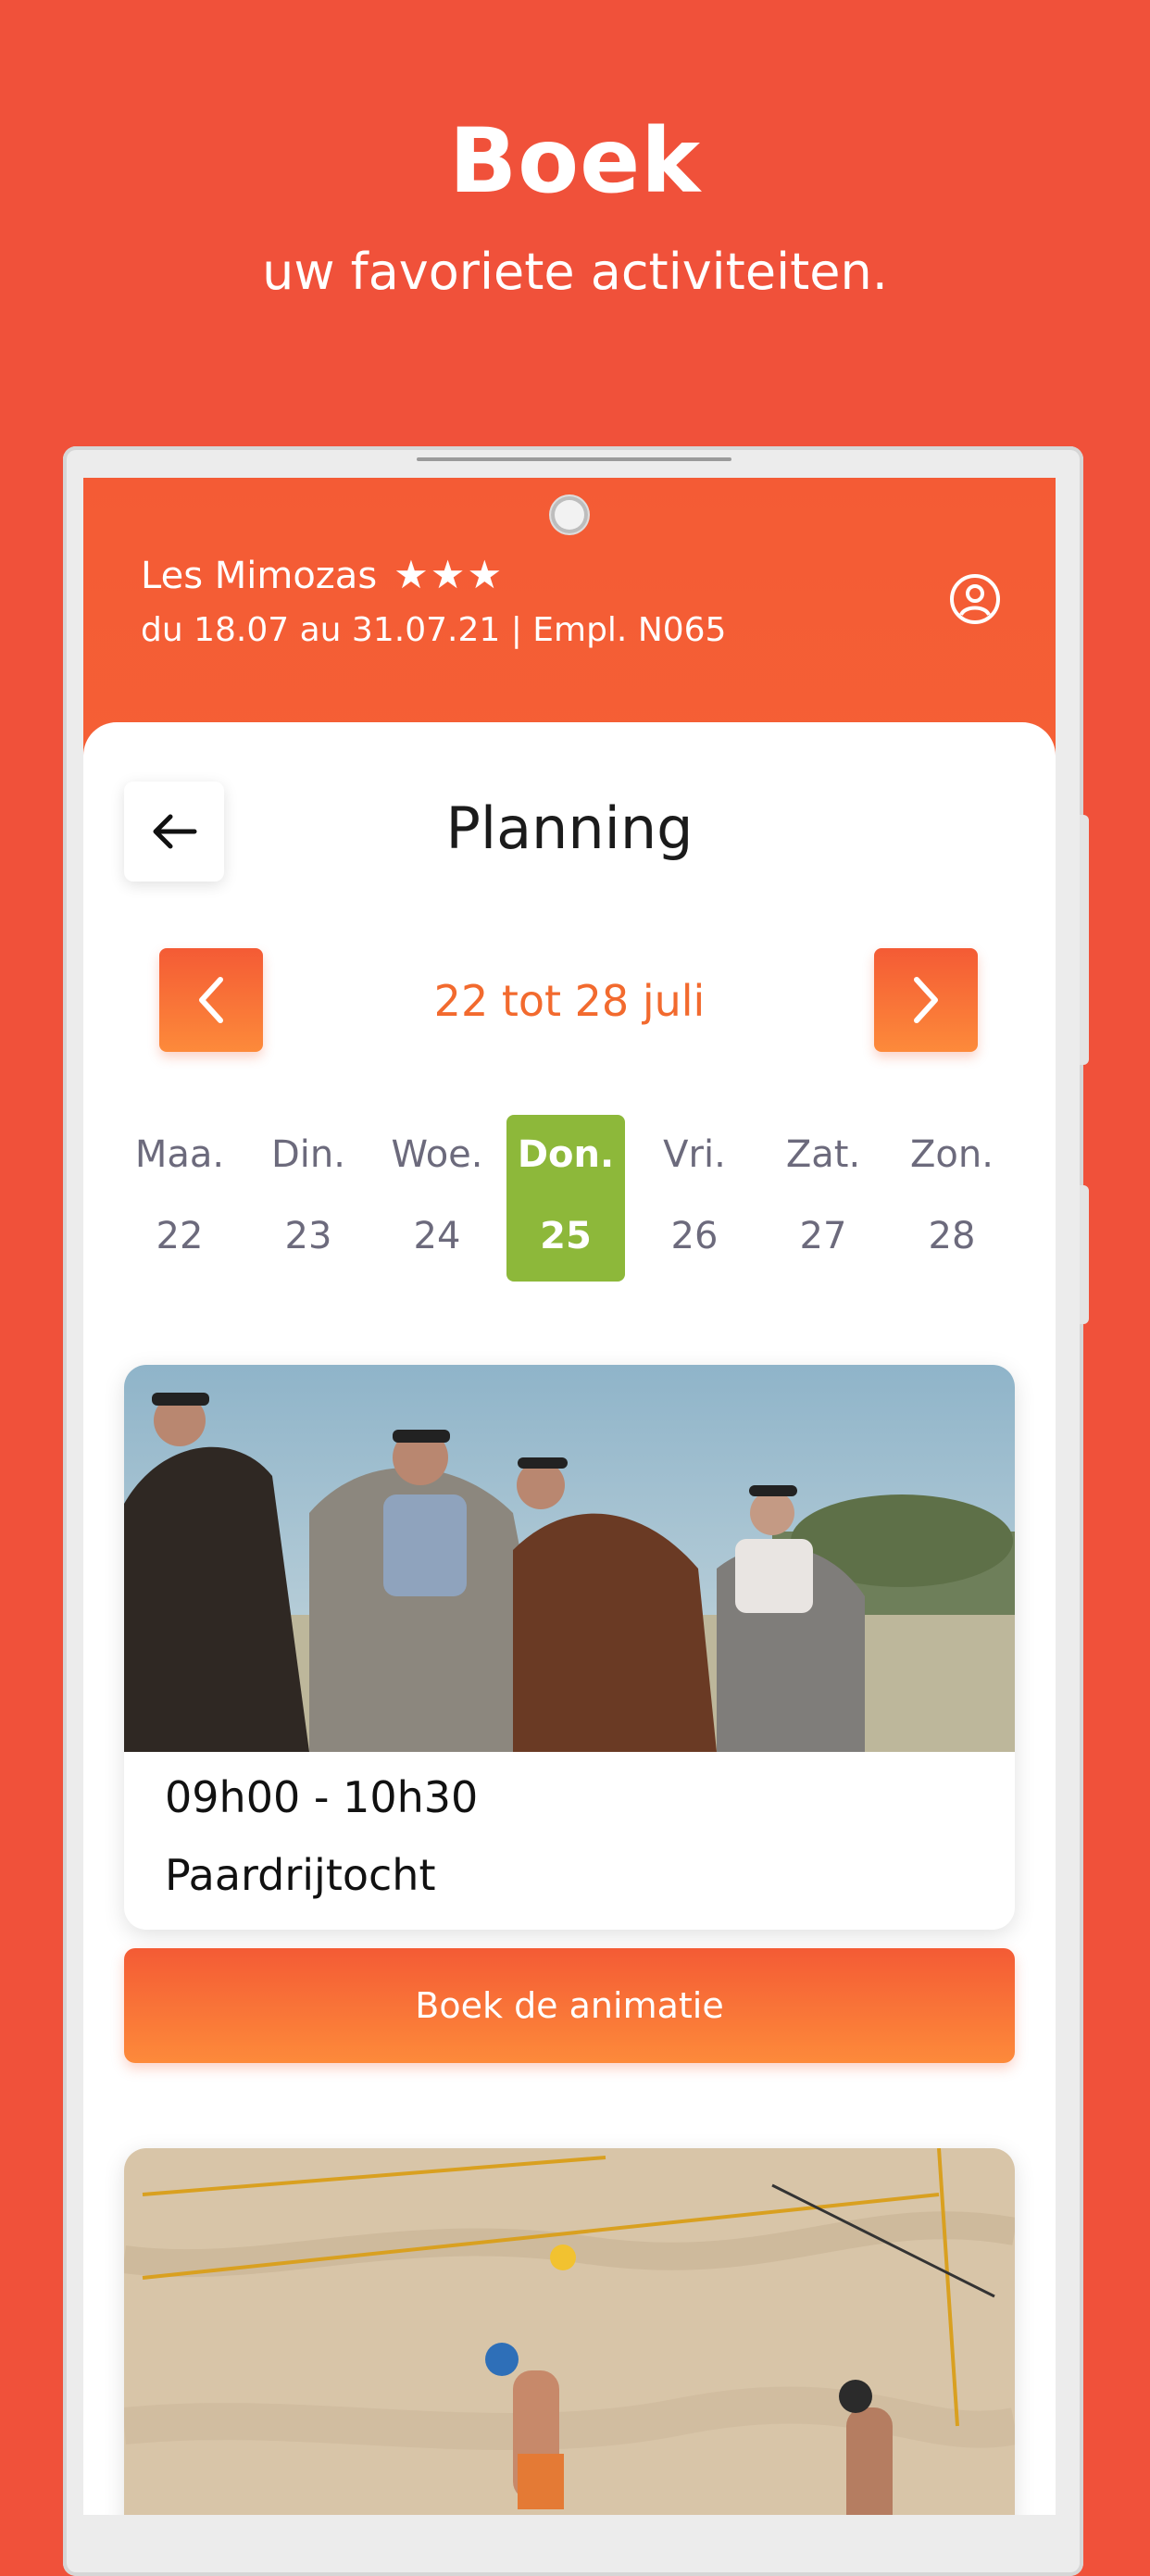 The height and width of the screenshot is (2576, 1150). What do you see at coordinates (823, 1199) in the screenshot?
I see `day-saturday: Zat. 27` at bounding box center [823, 1199].